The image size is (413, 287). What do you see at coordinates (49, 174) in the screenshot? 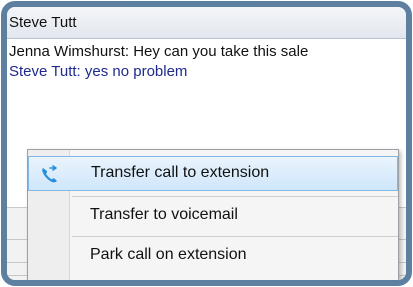
I see `phone-transfer-icon` at bounding box center [49, 174].